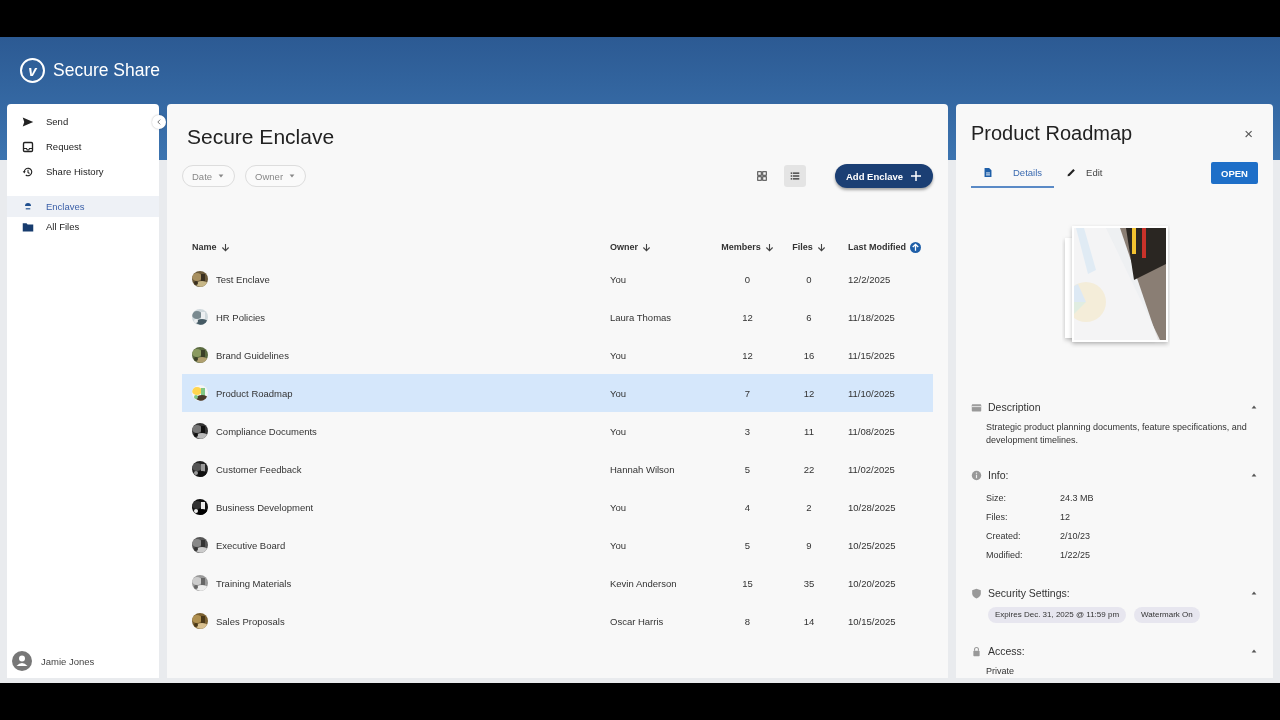  Describe the element at coordinates (209, 176) in the screenshot. I see `filter-chip: Date` at that location.